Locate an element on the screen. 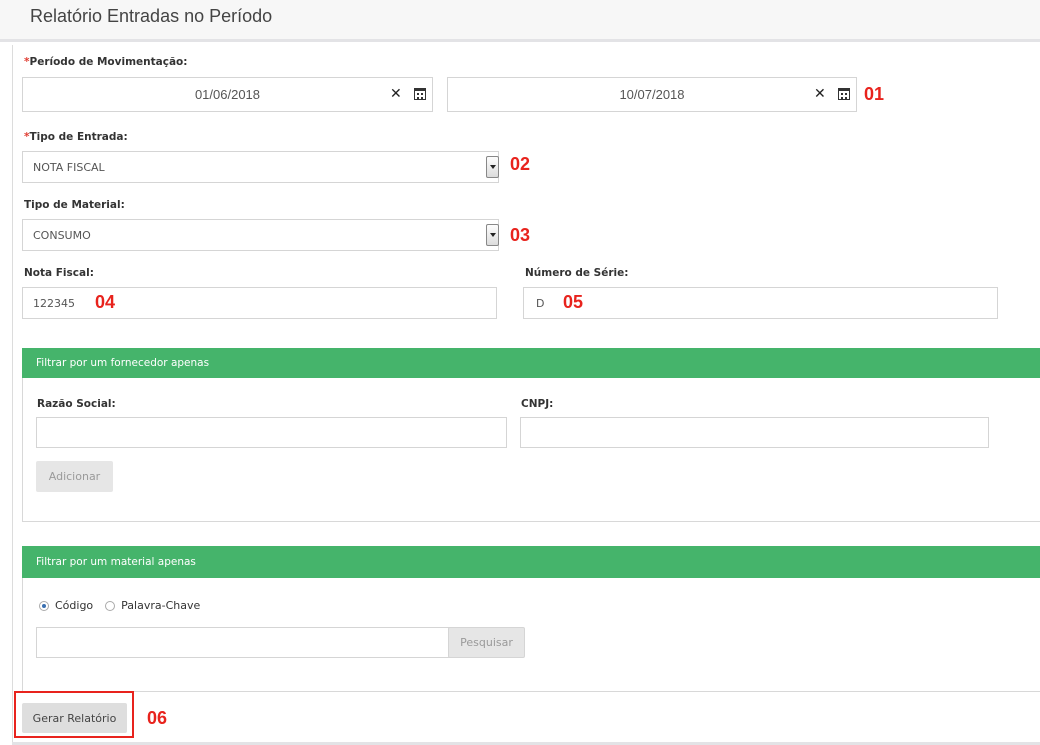 The height and width of the screenshot is (745, 1040). annotation-04: 04 is located at coordinates (105, 302).